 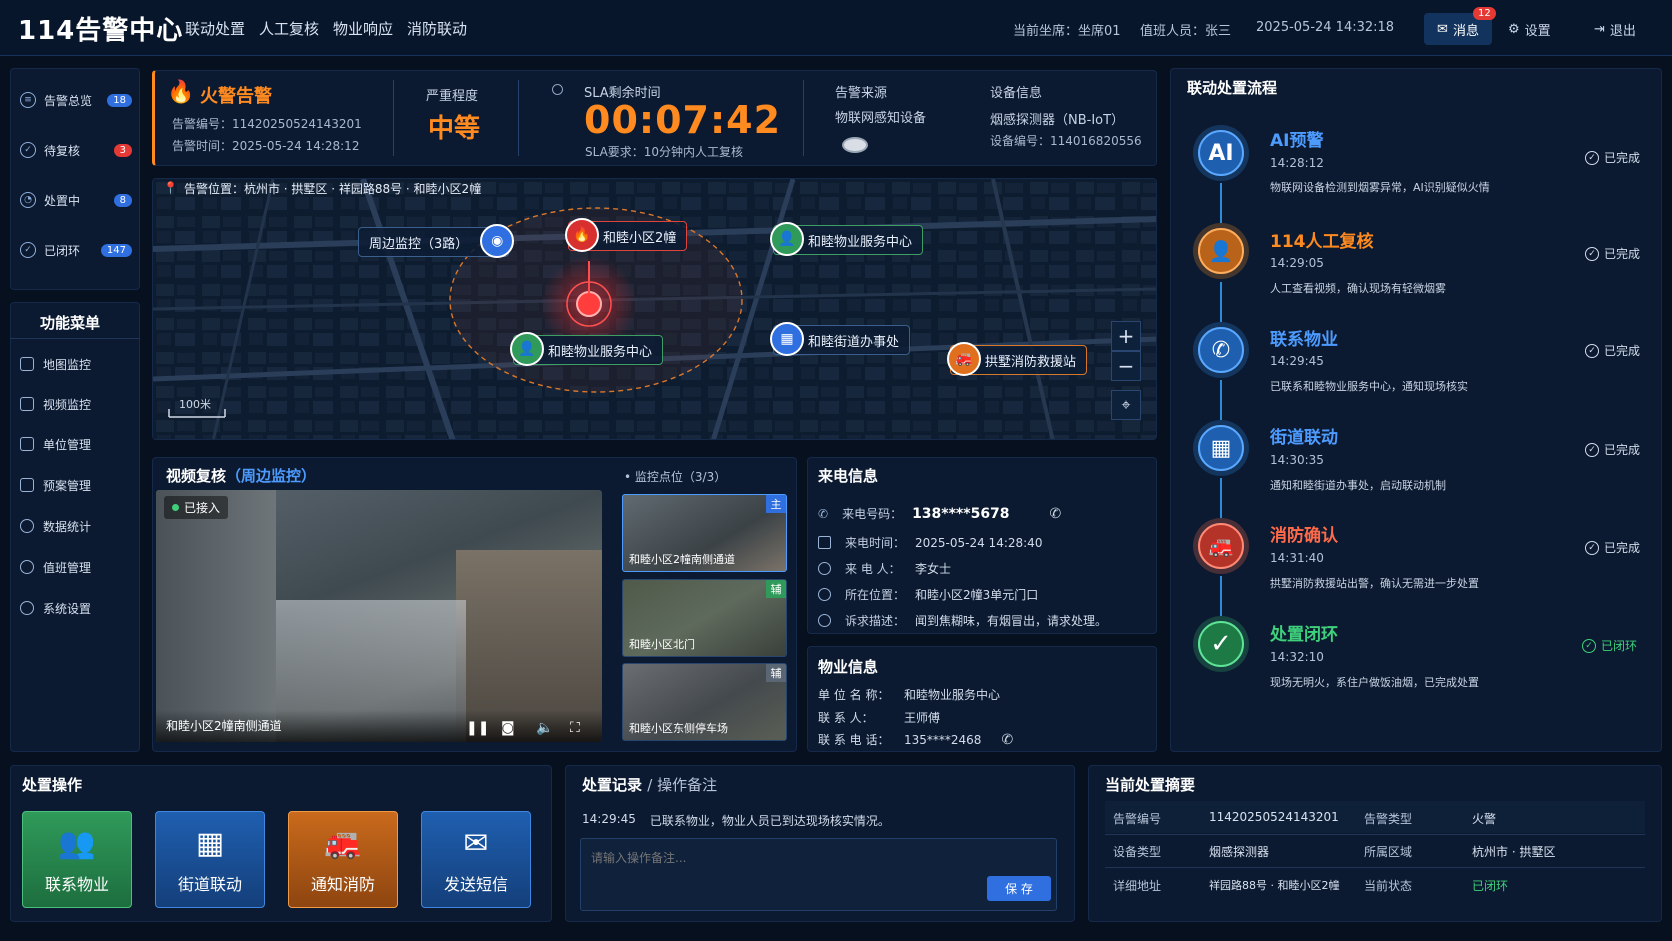 I want to click on menu-statistics: 数据统计, so click(x=79, y=526).